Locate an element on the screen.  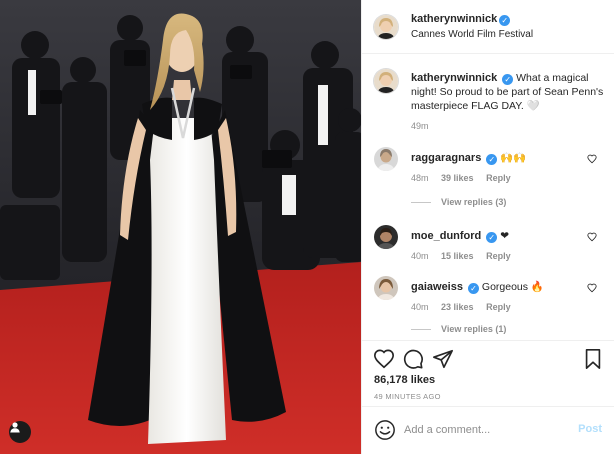
comment-text-block: gaiaweiss ✓ Gorgeous 🔥 is located at coordinates (508, 287).